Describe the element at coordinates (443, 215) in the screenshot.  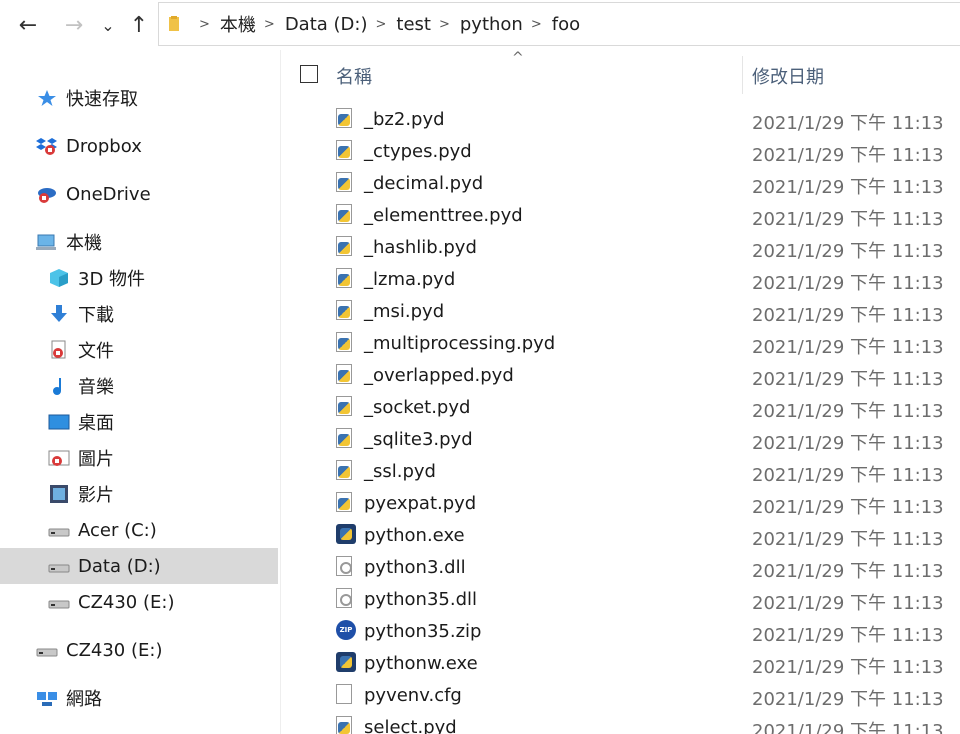
I see `file-name: _elementtree.pyd` at that location.